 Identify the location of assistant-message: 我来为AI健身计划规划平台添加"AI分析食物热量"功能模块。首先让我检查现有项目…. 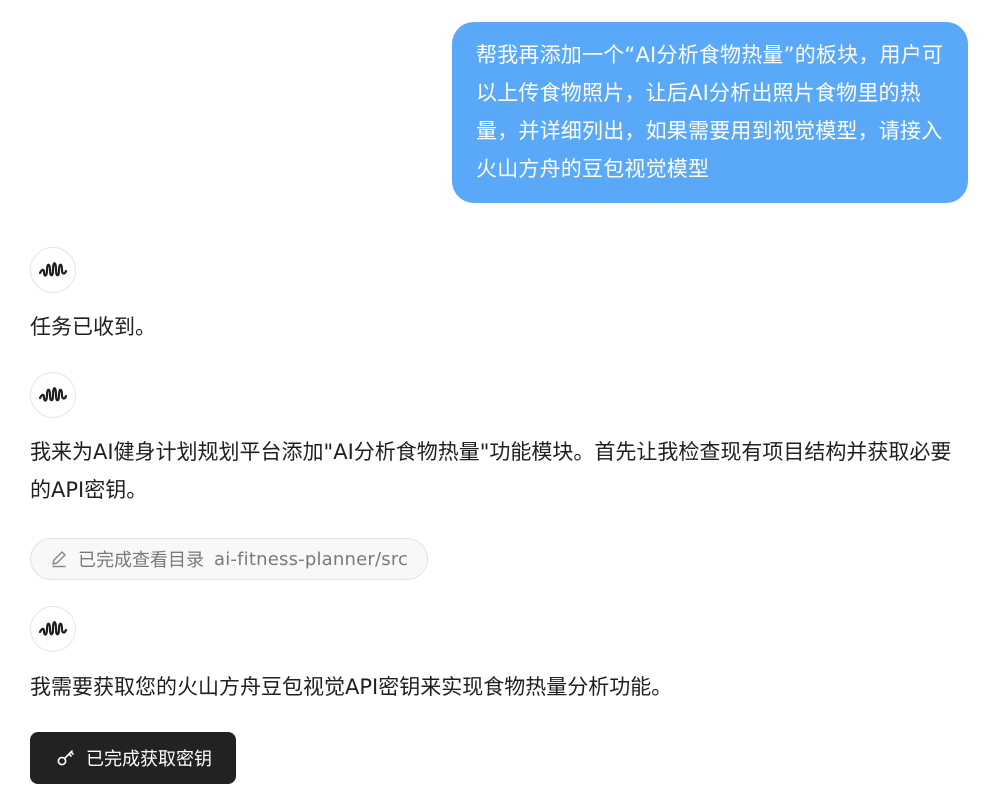
(491, 471).